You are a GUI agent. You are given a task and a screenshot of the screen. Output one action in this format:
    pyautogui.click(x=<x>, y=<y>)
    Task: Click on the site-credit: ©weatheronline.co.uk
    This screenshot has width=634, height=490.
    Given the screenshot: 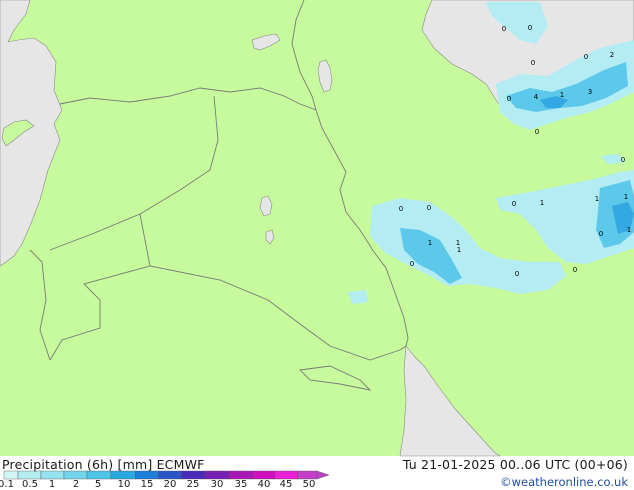 What is the action you would take?
    pyautogui.click(x=564, y=482)
    